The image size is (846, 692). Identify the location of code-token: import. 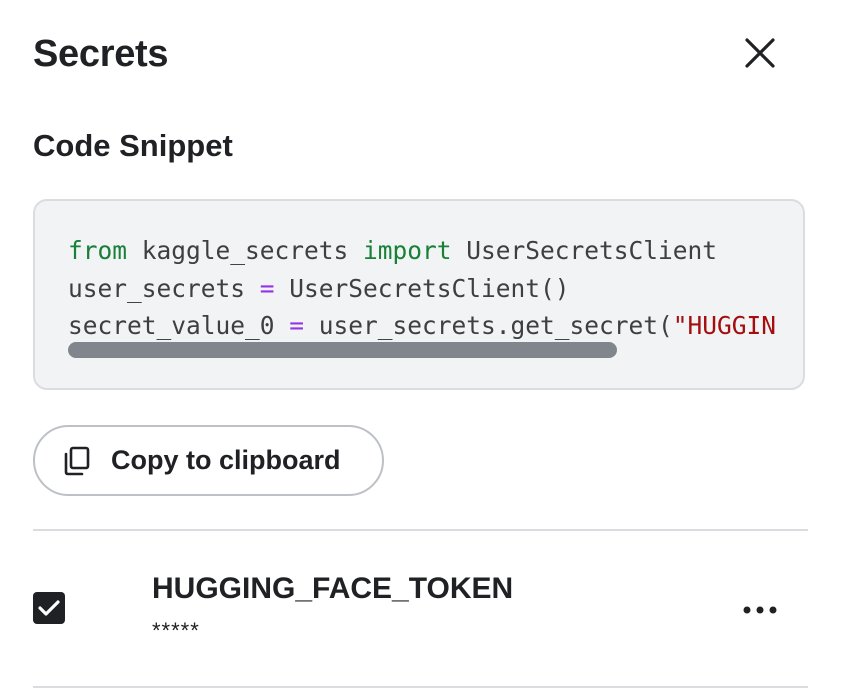
(407, 250).